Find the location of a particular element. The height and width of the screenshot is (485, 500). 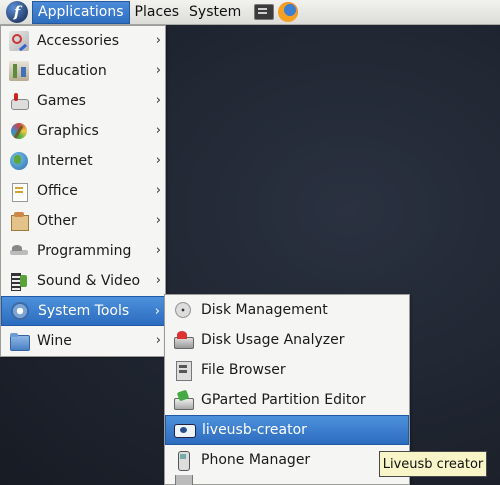

menu-item-disk-usage-analyzer: Disk Usage Analyzer is located at coordinates (287, 340).